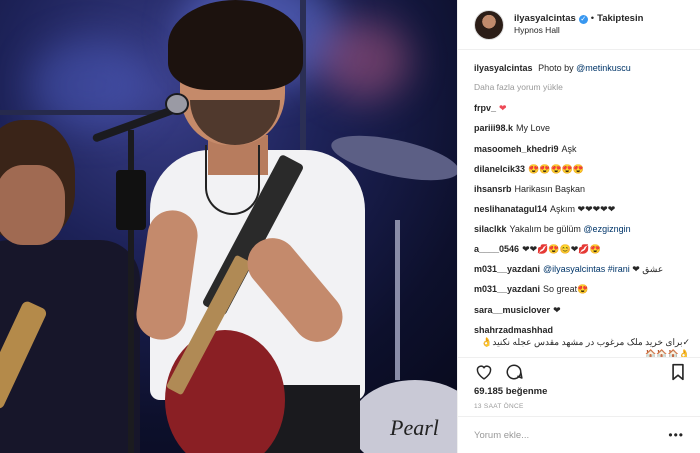 The height and width of the screenshot is (453, 700). Describe the element at coordinates (550, 188) in the screenshot. I see `comment-text: Harikasın Başkan` at that location.